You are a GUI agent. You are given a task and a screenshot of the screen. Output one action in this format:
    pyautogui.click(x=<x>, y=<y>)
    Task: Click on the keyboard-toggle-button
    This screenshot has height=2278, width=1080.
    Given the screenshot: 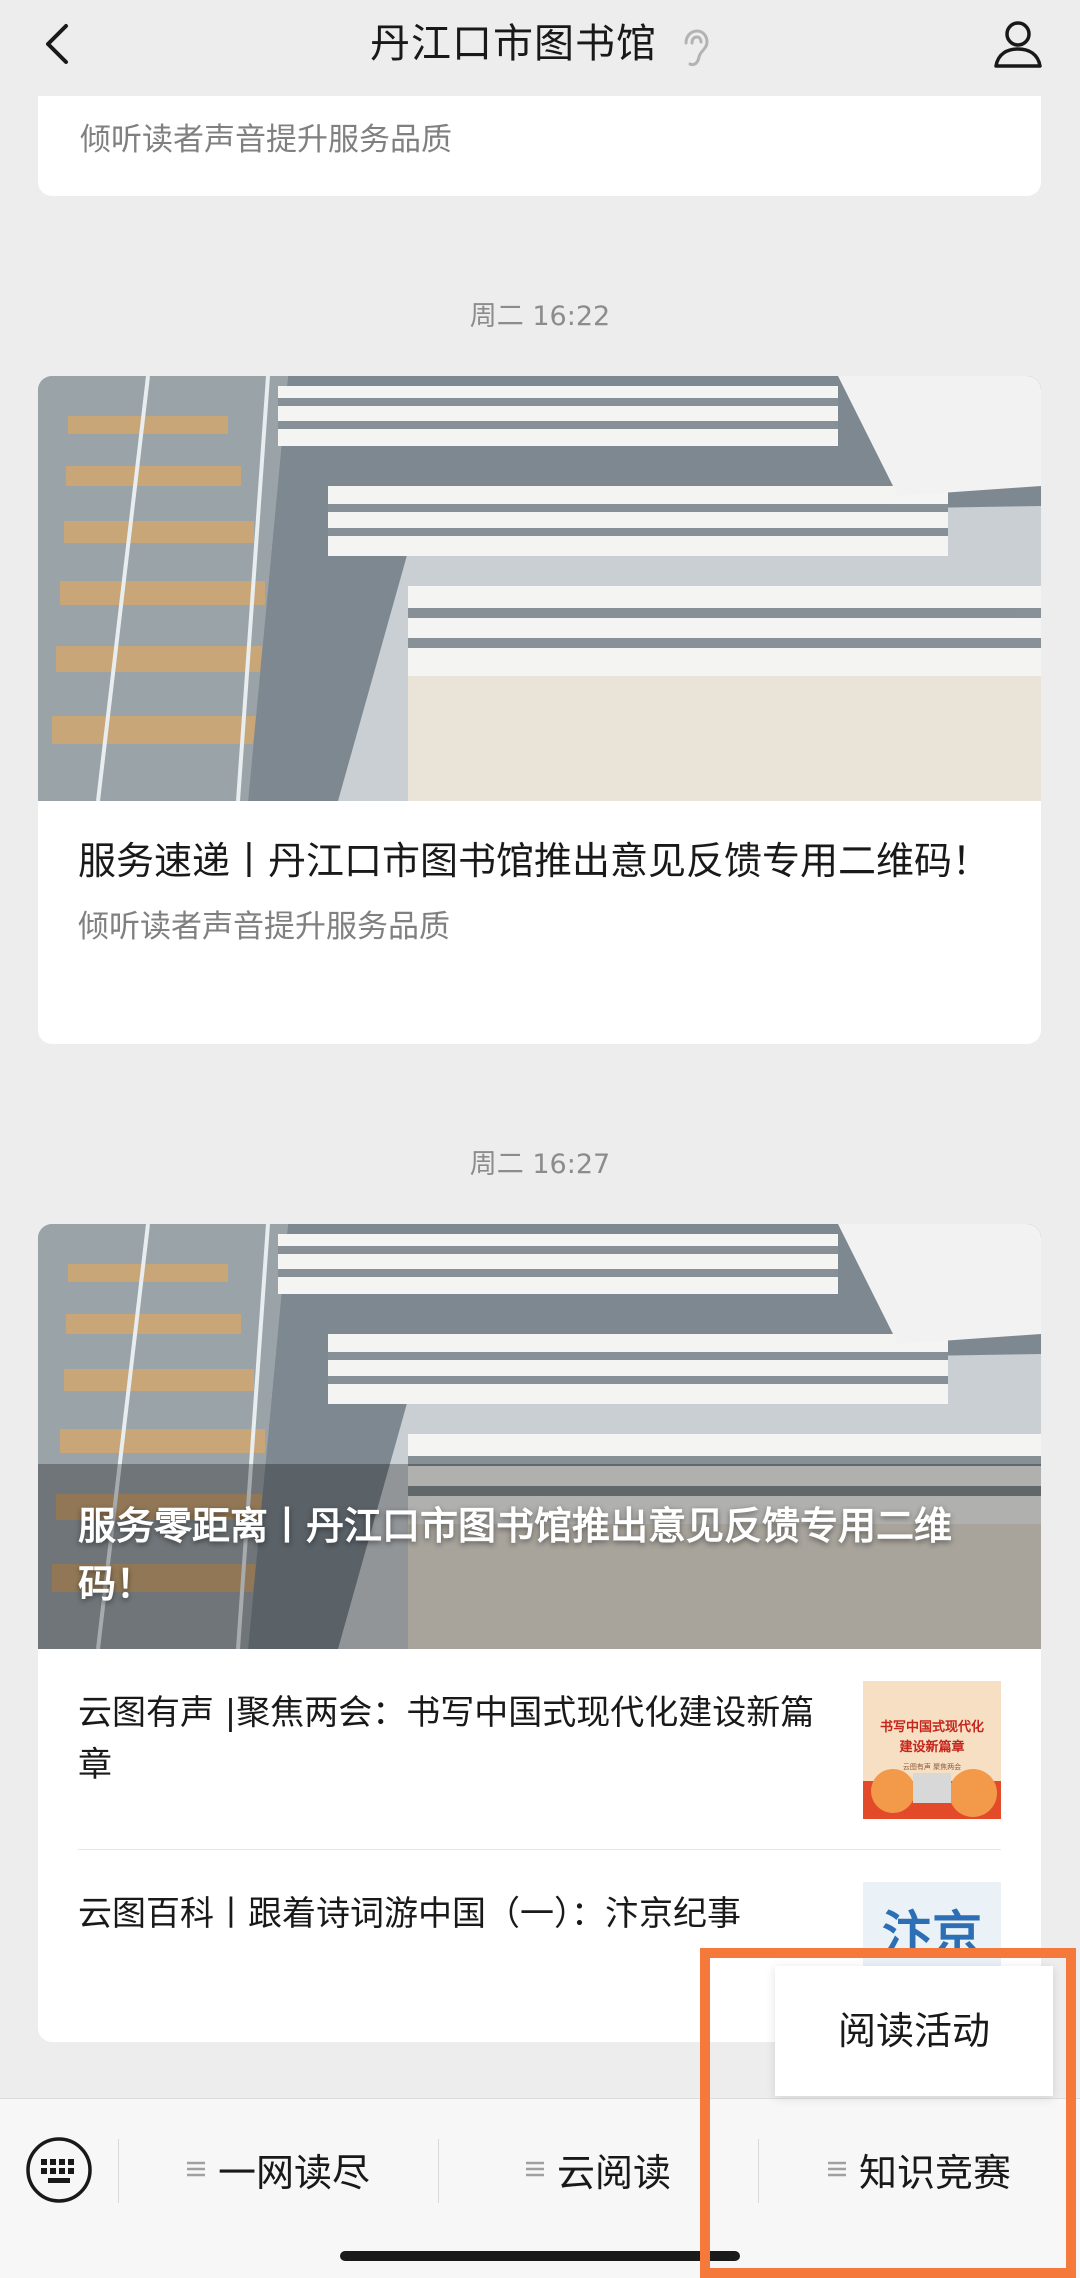 What is the action you would take?
    pyautogui.click(x=59, y=2170)
    